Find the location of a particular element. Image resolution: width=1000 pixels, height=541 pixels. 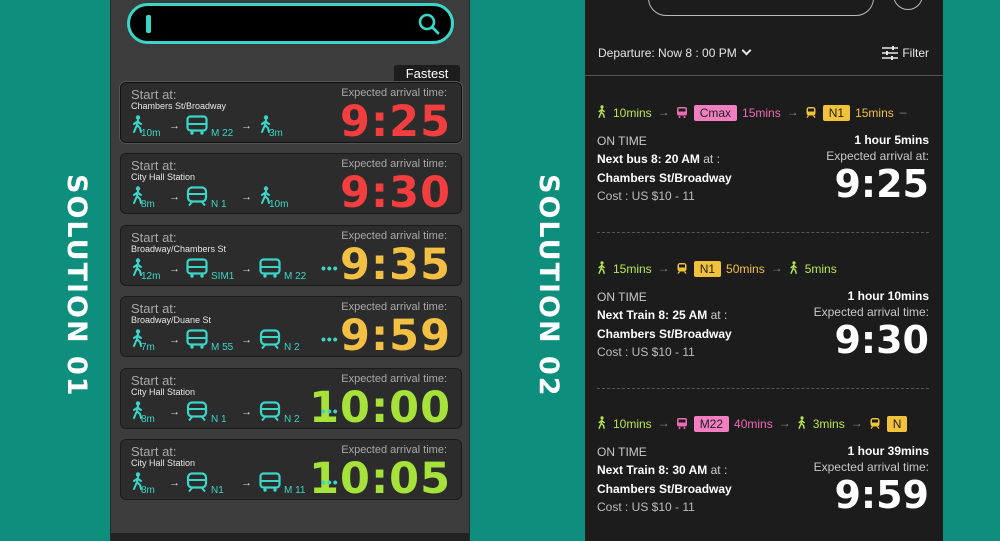

route-steps: 8m → N1 → M 11 ••• is located at coordinates (234, 484).